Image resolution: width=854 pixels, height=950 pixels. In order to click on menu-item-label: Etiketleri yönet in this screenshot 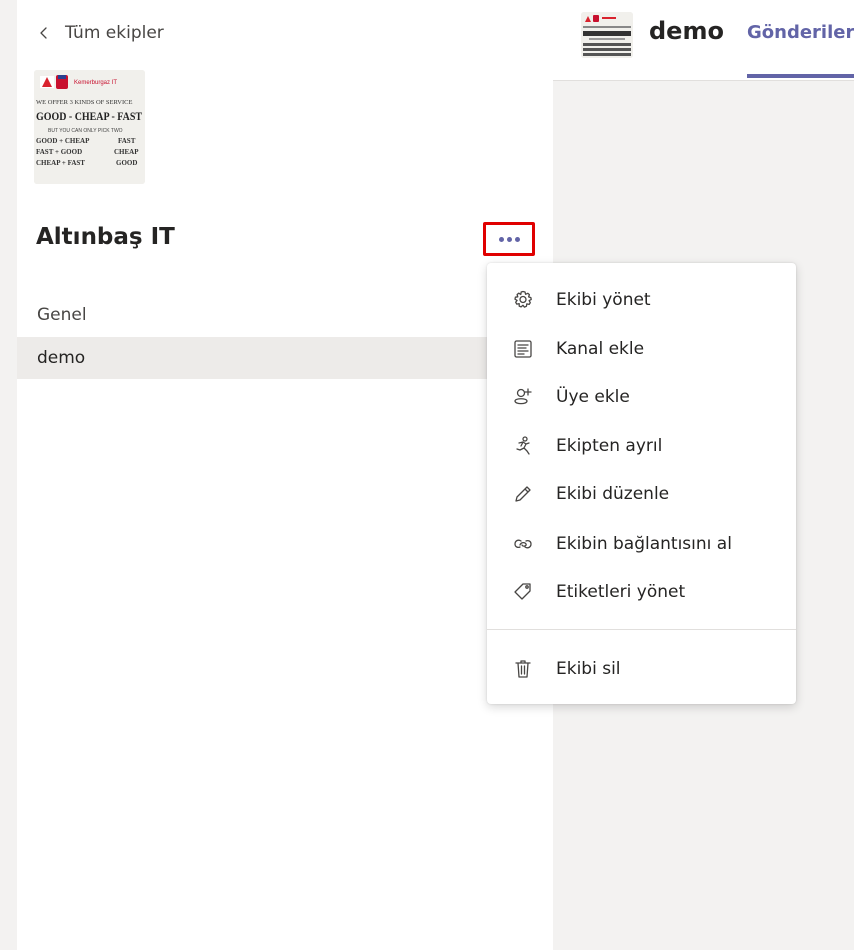, I will do `click(621, 592)`.